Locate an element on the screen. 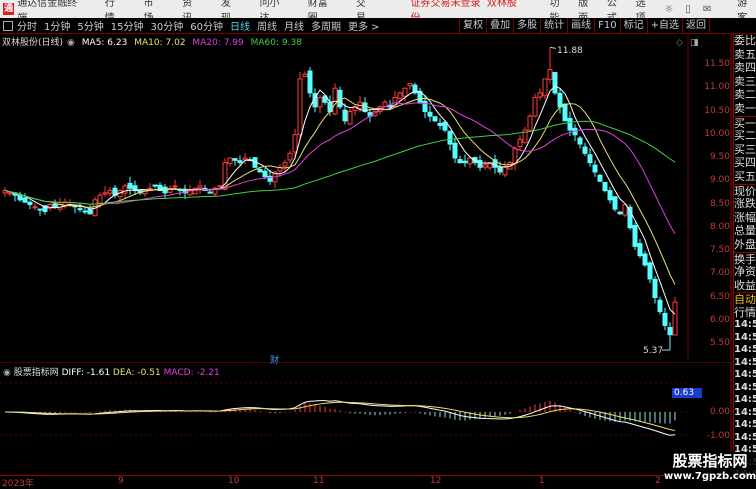  ma60-value: MA60: 9.38 is located at coordinates (276, 43).